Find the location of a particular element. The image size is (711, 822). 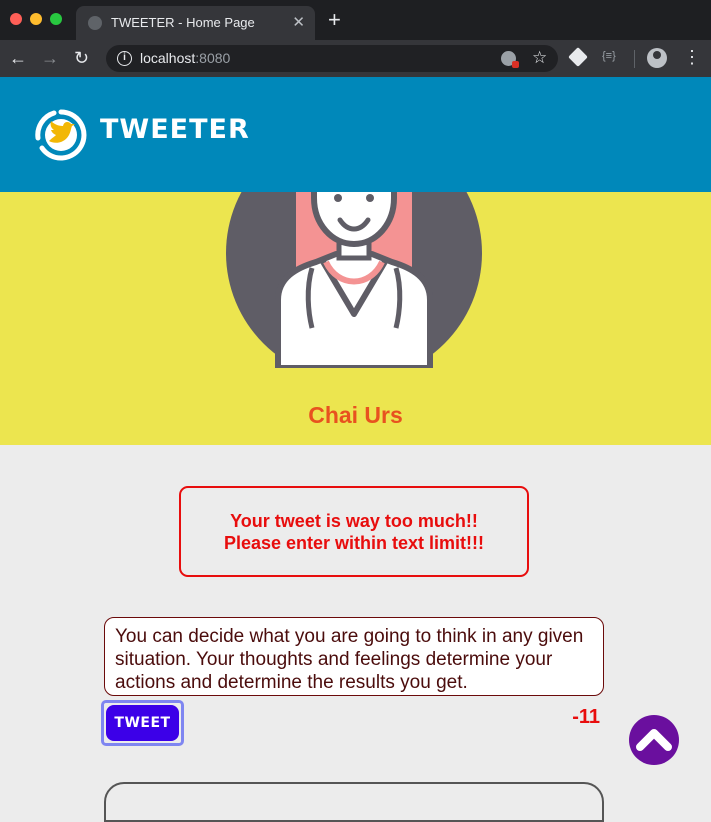

chevron-up-icon is located at coordinates (654, 740).